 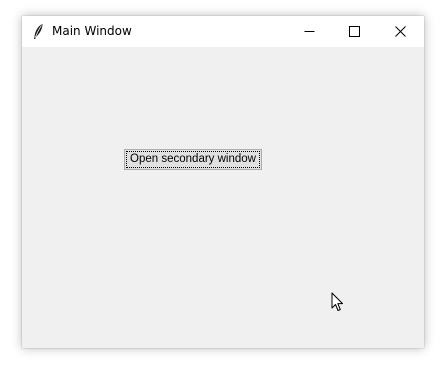 I want to click on close-button, so click(x=400, y=31).